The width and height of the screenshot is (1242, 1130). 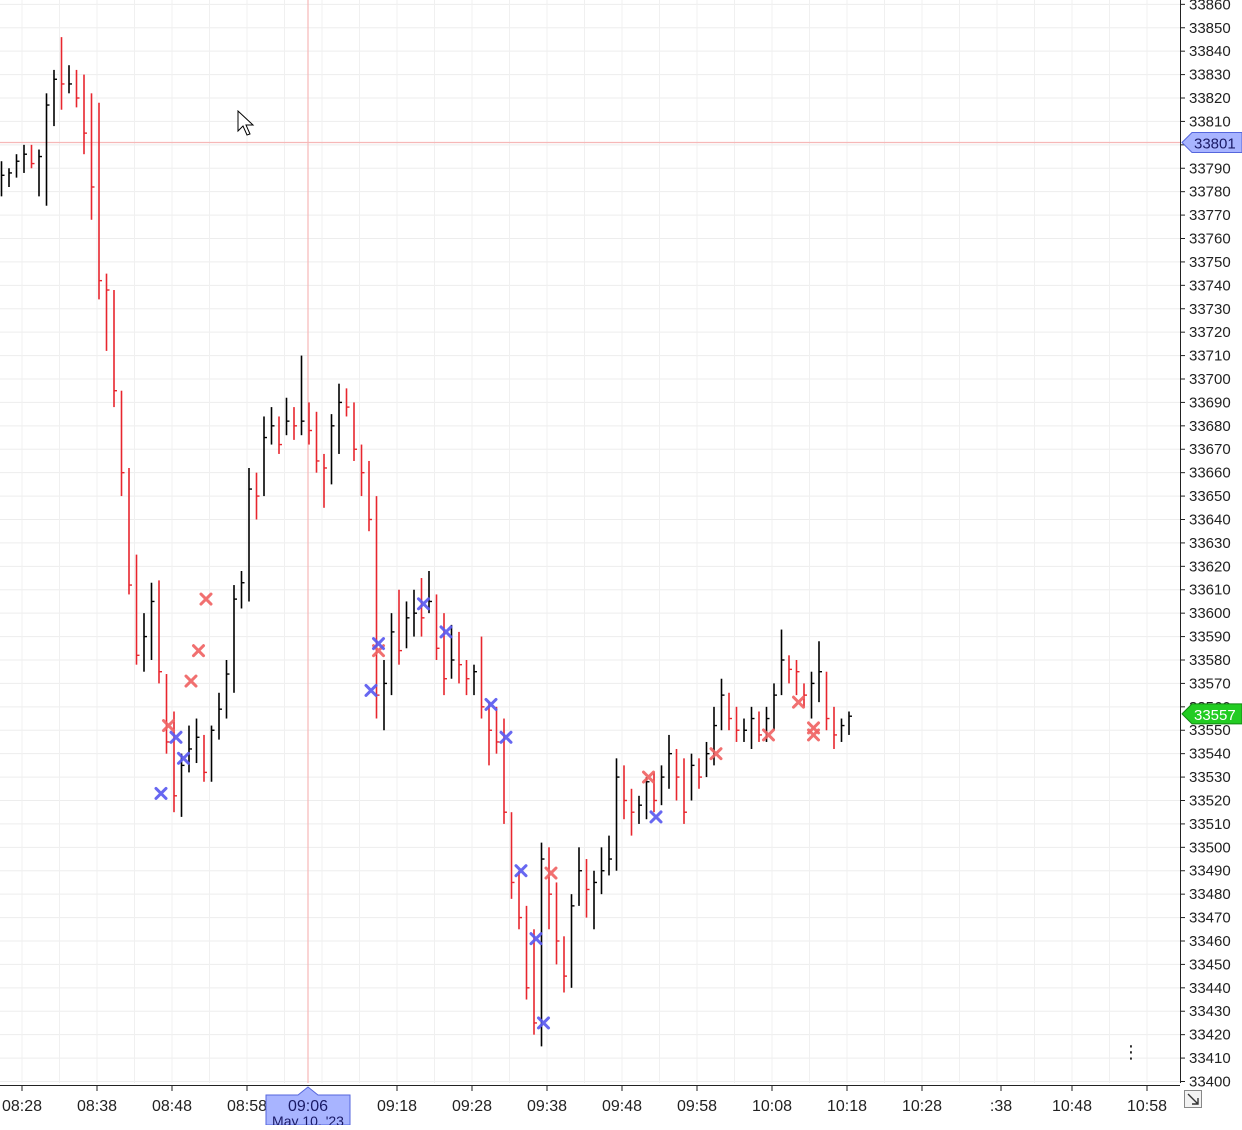 What do you see at coordinates (1210, 519) in the screenshot?
I see `price-tick-label: 33640` at bounding box center [1210, 519].